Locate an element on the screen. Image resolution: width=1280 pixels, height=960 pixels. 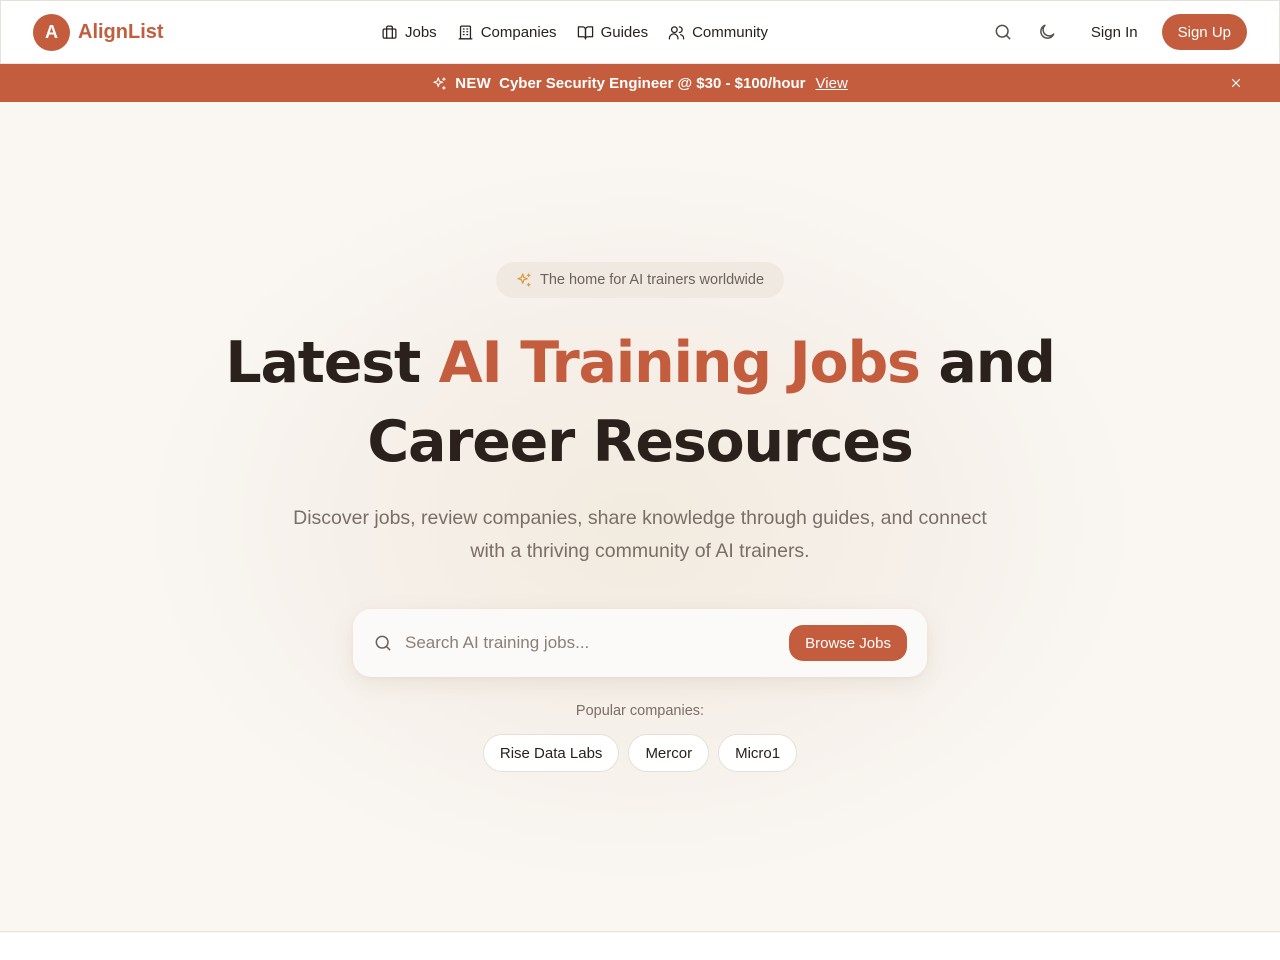
tagline-pill: The home for AI trainers worldwide is located at coordinates (640, 280).